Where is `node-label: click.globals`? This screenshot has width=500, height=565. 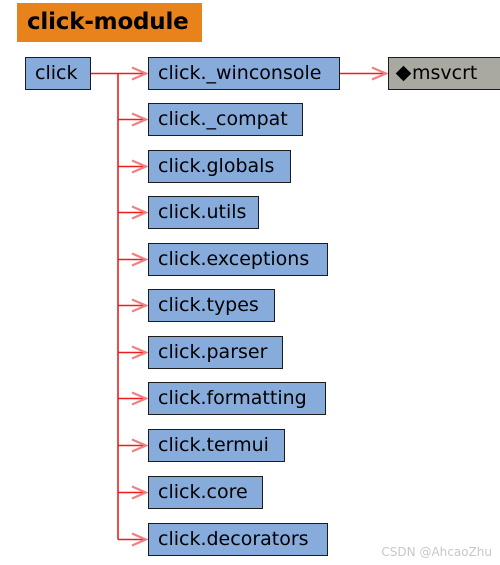 node-label: click.globals is located at coordinates (216, 166).